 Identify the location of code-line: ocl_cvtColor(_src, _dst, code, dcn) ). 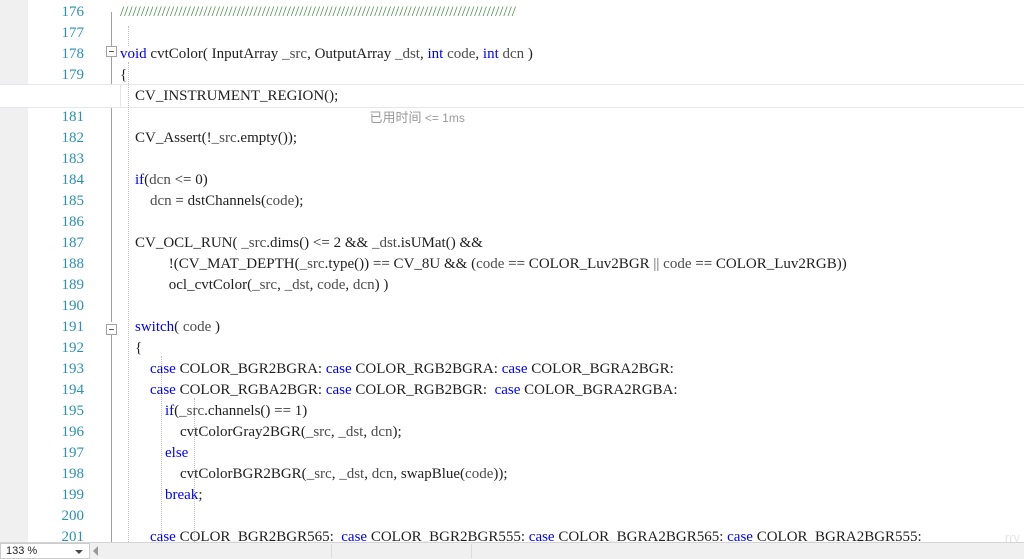
(254, 285).